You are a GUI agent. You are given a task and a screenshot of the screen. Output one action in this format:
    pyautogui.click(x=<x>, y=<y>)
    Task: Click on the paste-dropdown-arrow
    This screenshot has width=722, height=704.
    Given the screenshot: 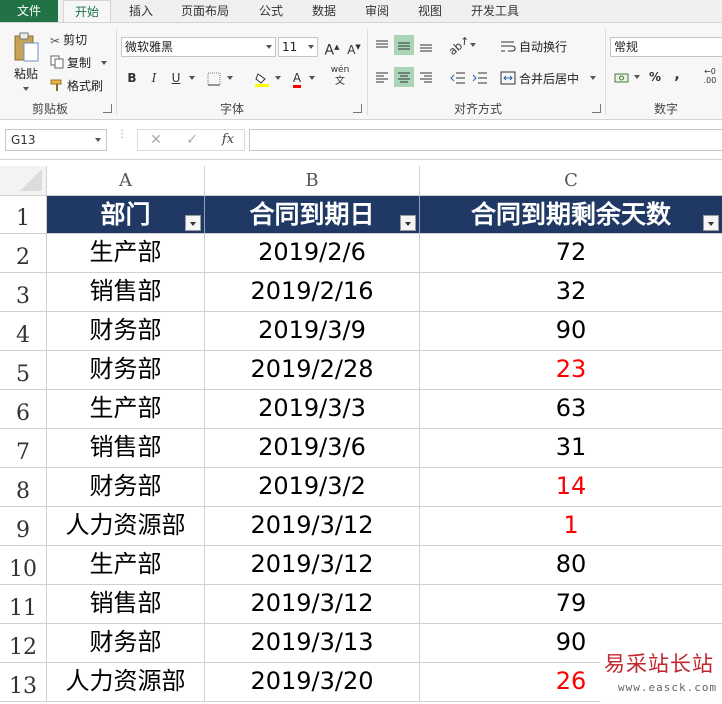 What is the action you would take?
    pyautogui.click(x=26, y=89)
    